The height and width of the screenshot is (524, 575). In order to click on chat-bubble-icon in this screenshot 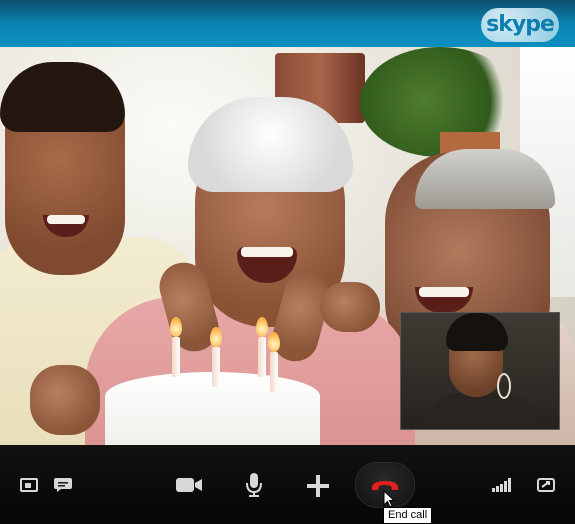, I will do `click(63, 485)`.